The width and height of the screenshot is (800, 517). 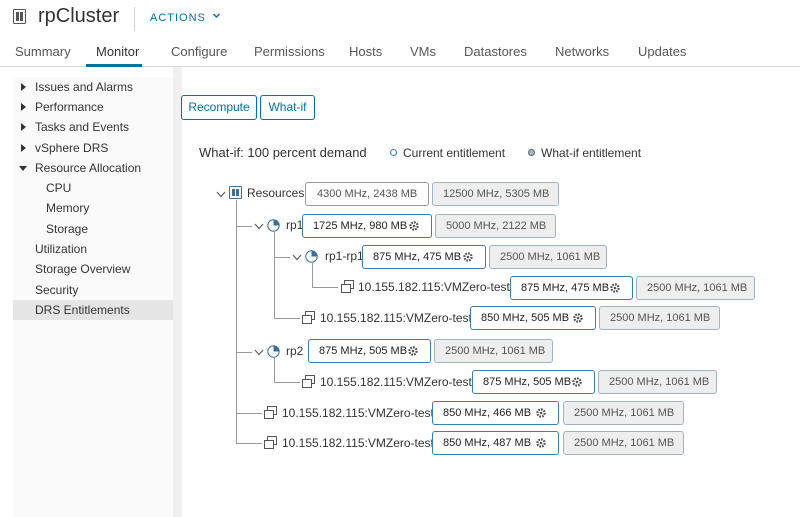 I want to click on current-entitlement-box: 850 MHz, 505 MB, so click(x=533, y=318).